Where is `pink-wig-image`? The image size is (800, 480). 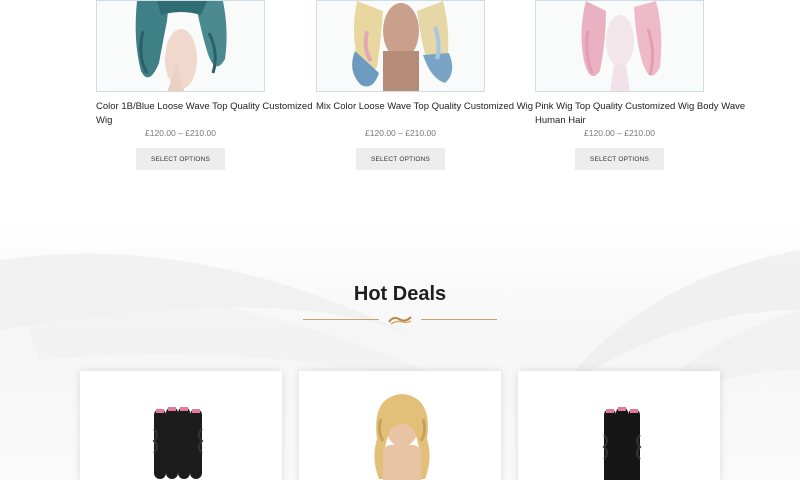
pink-wig-image is located at coordinates (619, 46).